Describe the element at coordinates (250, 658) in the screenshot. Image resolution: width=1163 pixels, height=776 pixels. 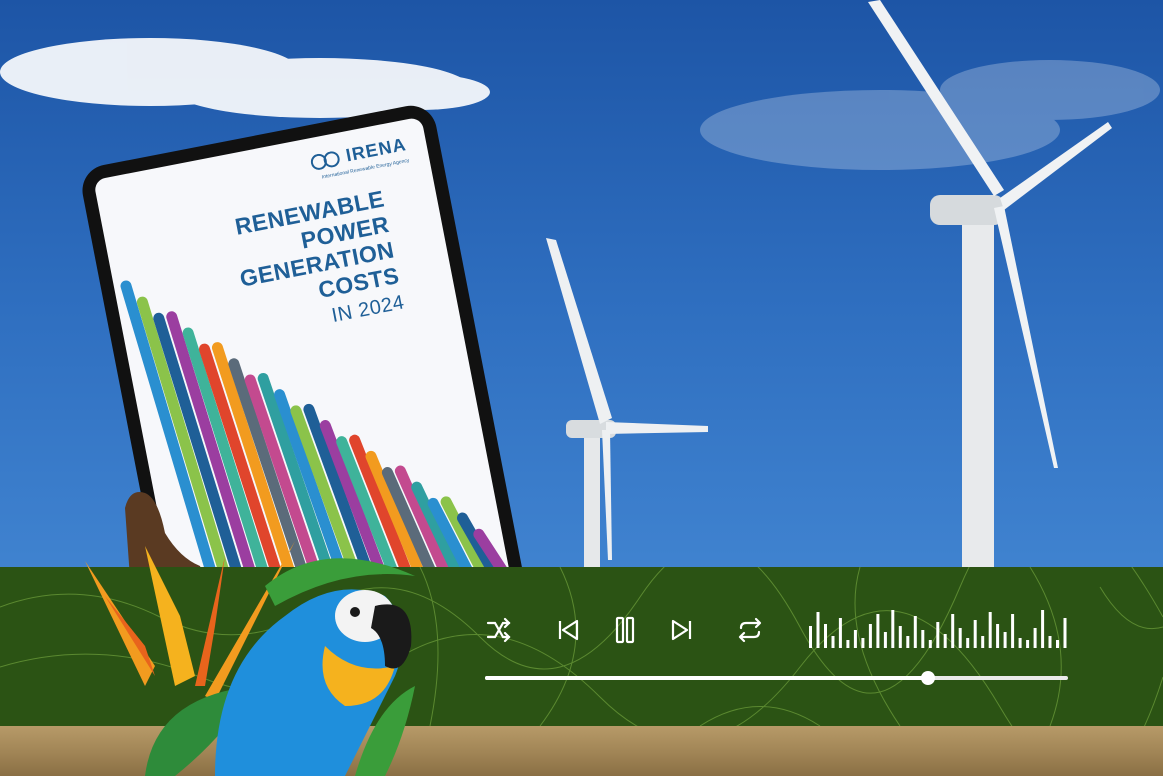
I see `parrot-illustration` at that location.